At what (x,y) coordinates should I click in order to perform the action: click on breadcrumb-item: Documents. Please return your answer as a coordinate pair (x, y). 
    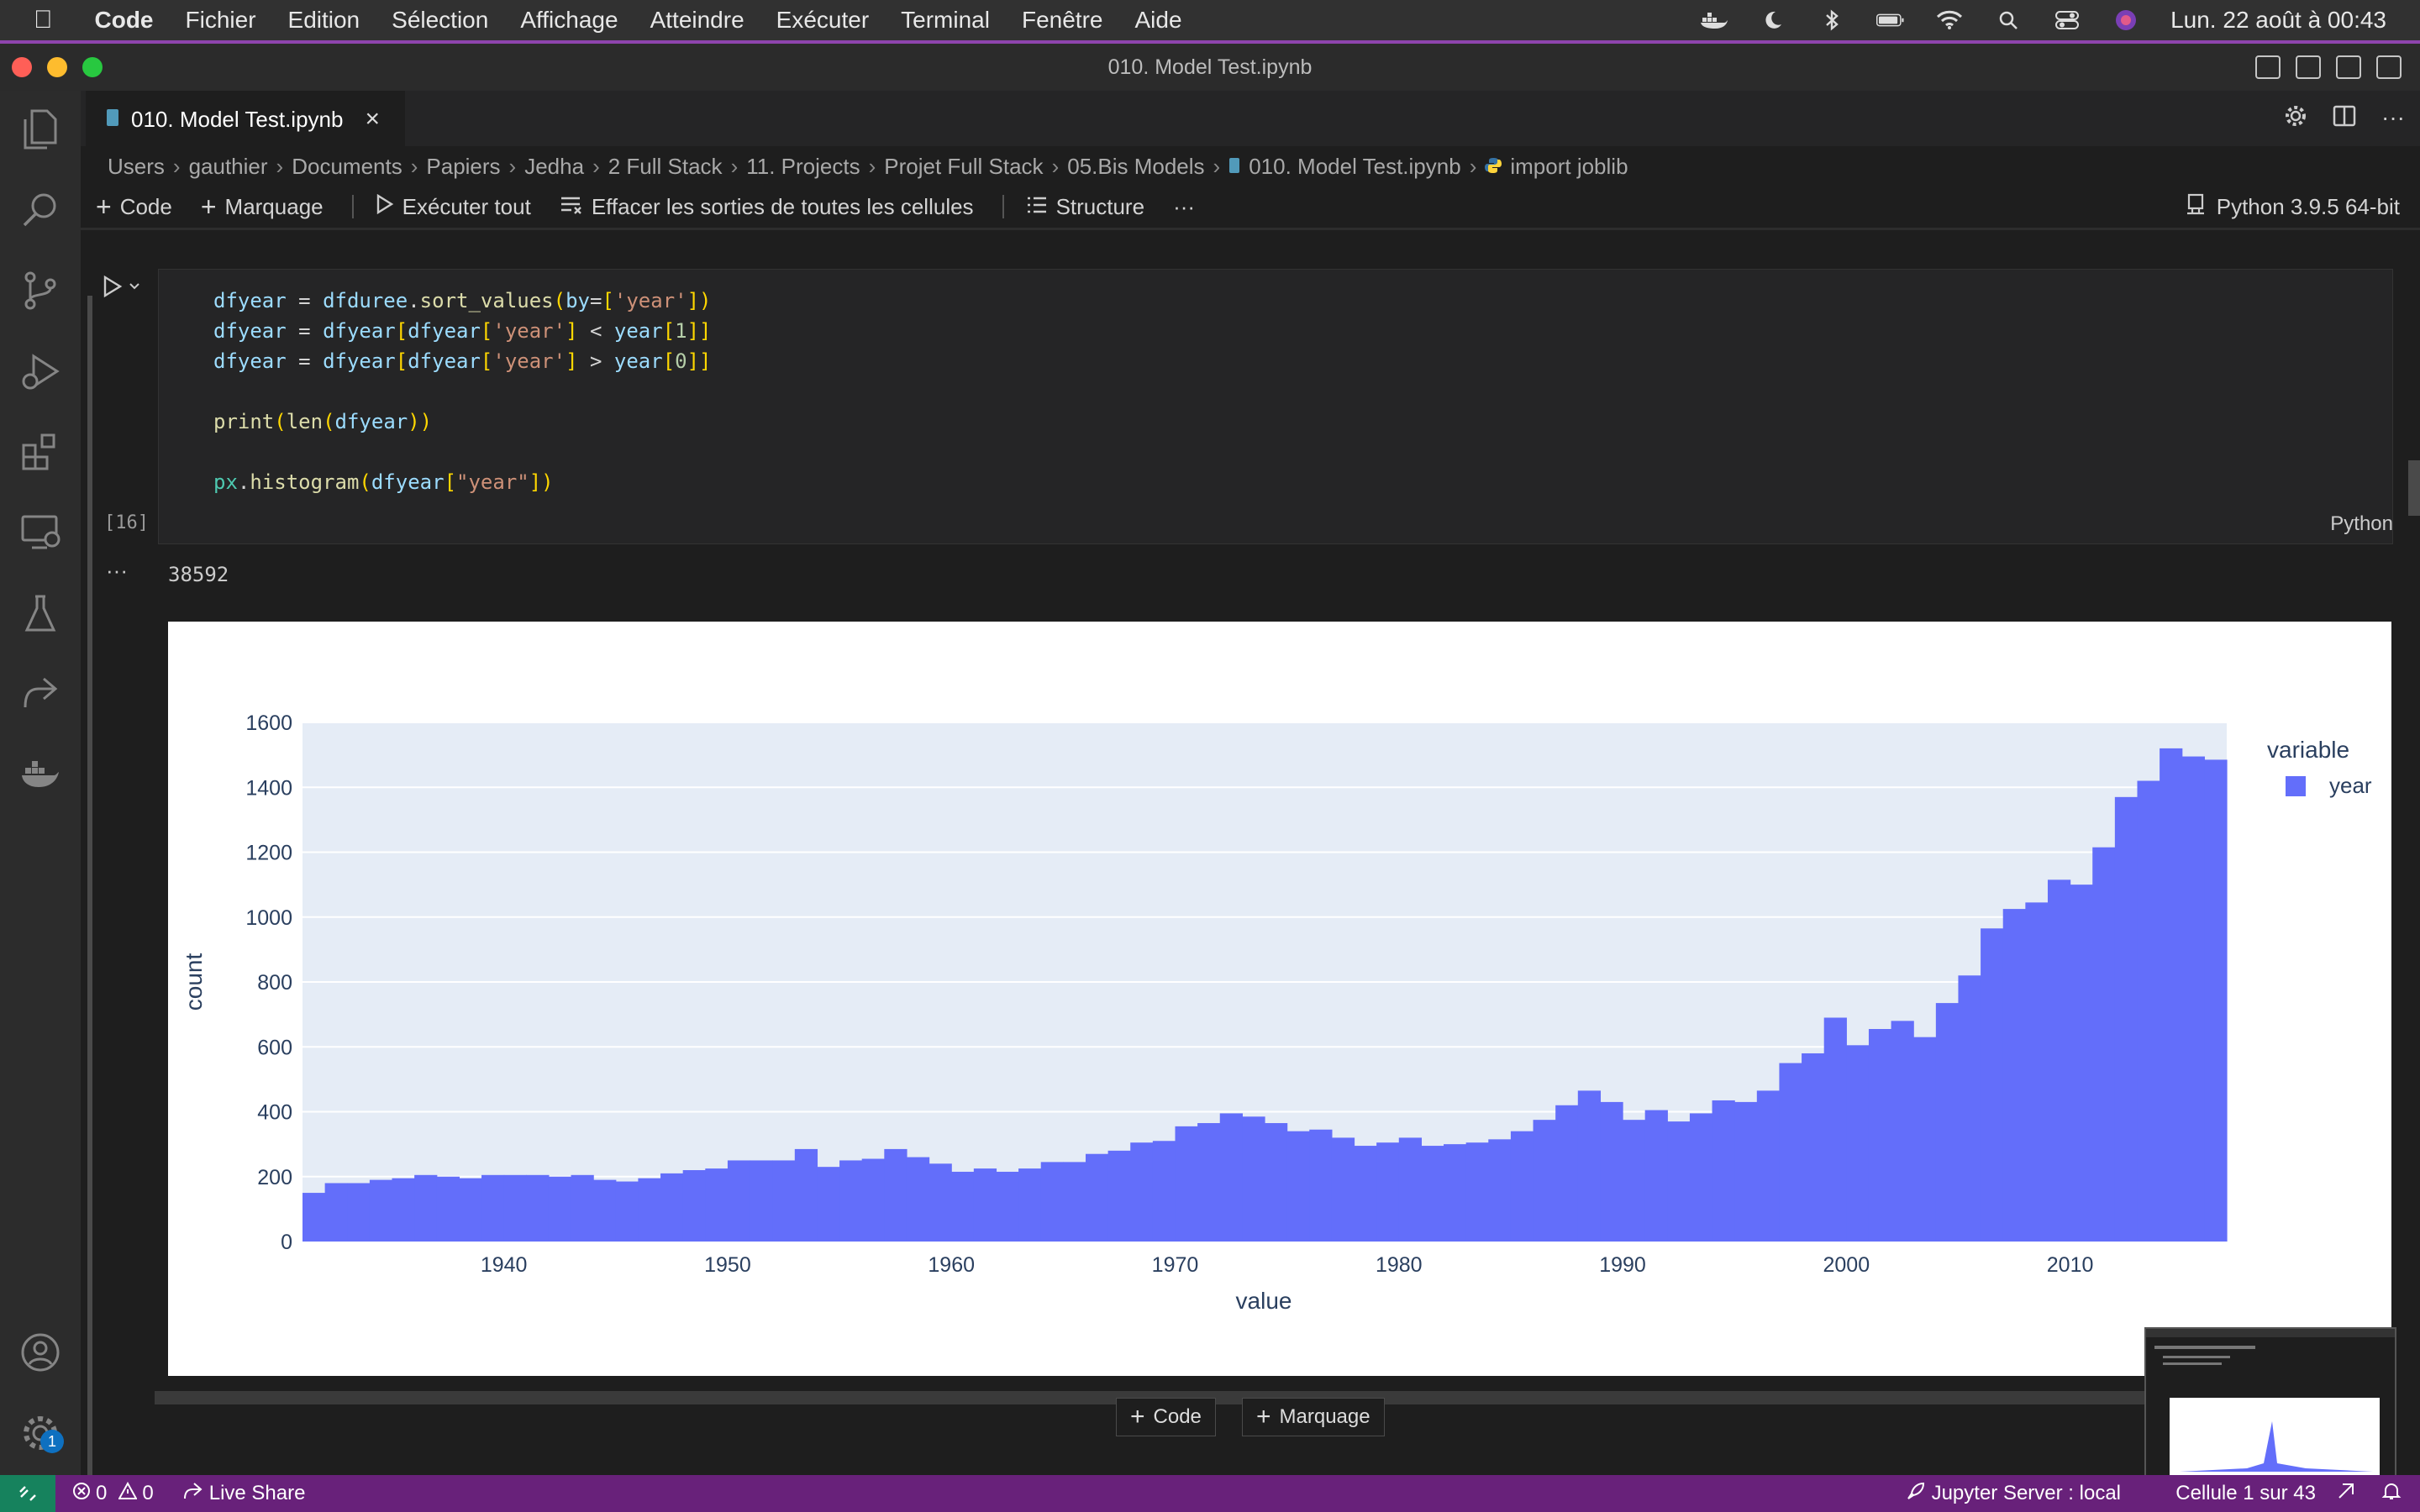
    Looking at the image, I should click on (347, 167).